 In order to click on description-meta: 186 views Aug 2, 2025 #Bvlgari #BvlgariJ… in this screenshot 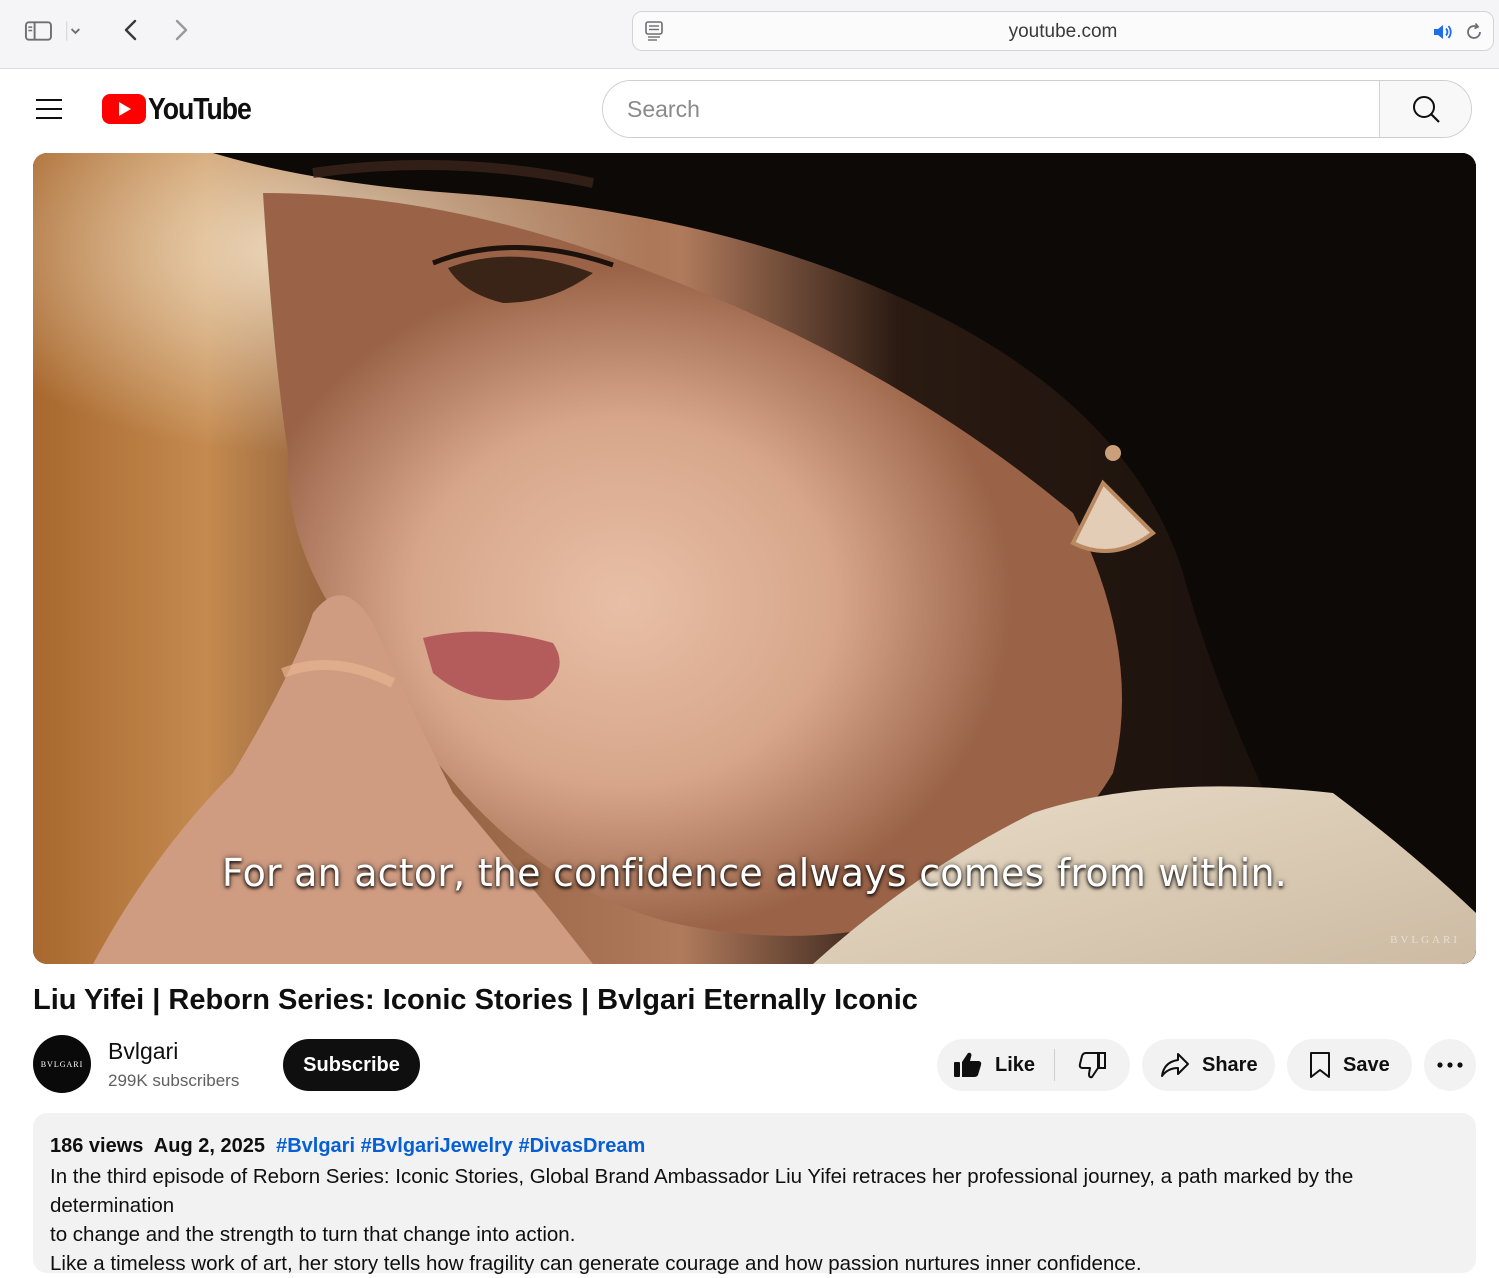, I will do `click(754, 1146)`.